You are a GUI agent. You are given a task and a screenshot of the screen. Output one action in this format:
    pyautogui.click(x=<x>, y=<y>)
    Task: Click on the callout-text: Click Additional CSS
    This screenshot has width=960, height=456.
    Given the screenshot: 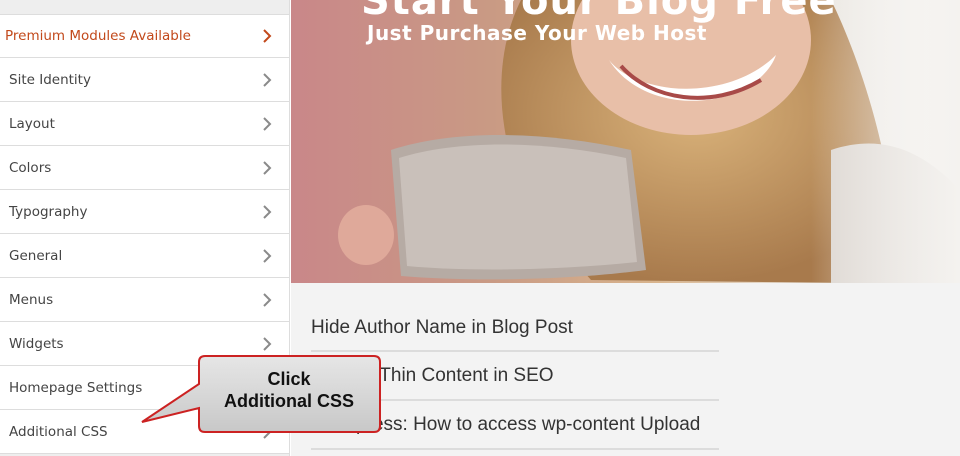 What is the action you would take?
    pyautogui.click(x=289, y=390)
    